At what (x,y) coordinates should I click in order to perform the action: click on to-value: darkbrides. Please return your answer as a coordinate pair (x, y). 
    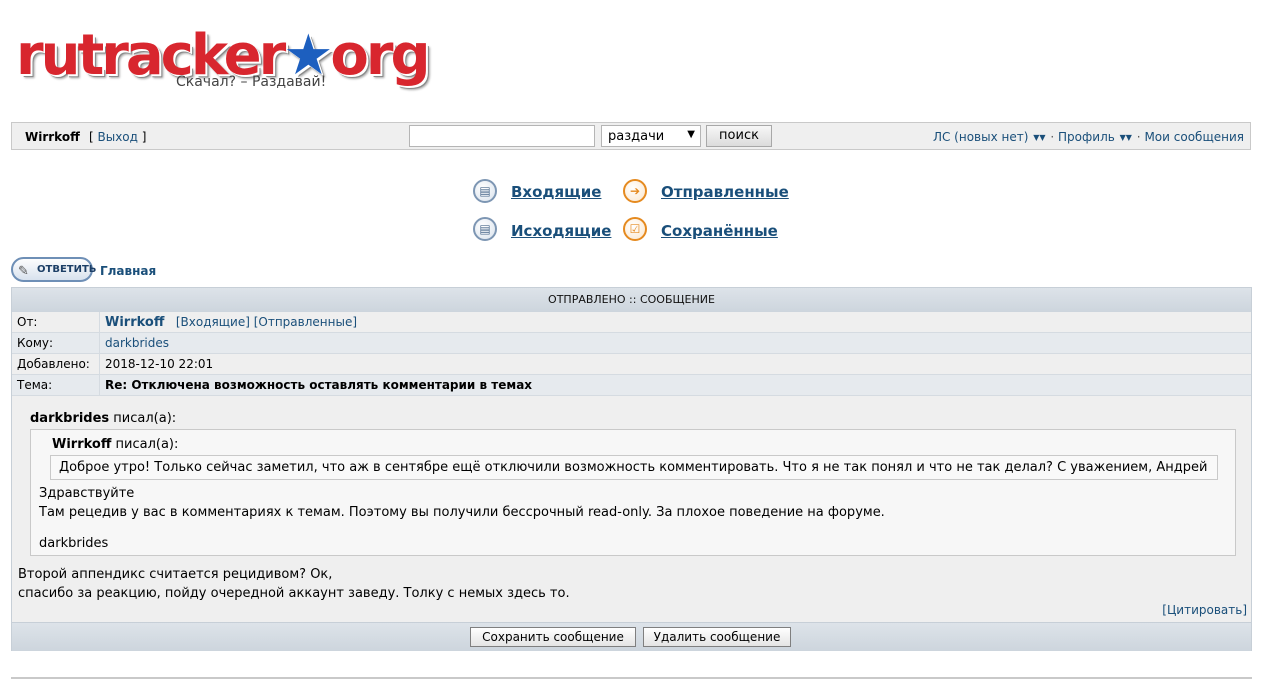
    Looking at the image, I should click on (137, 343).